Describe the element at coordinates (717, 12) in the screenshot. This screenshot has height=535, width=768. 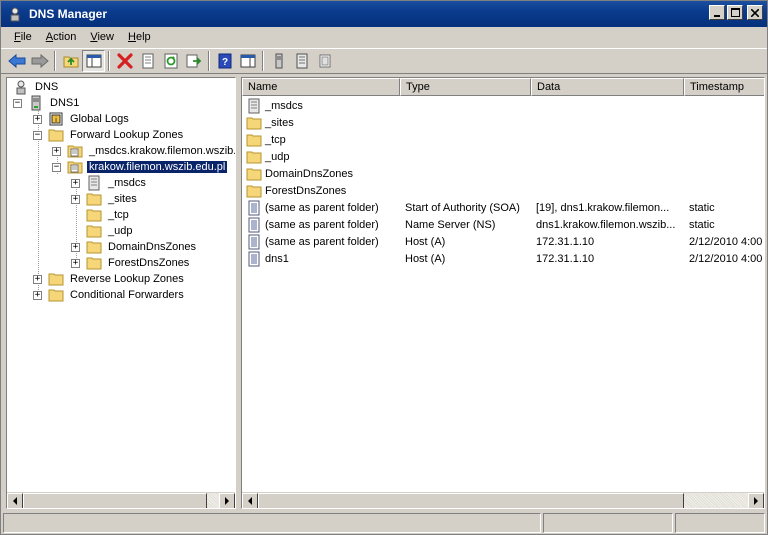
I see `minimize-button` at that location.